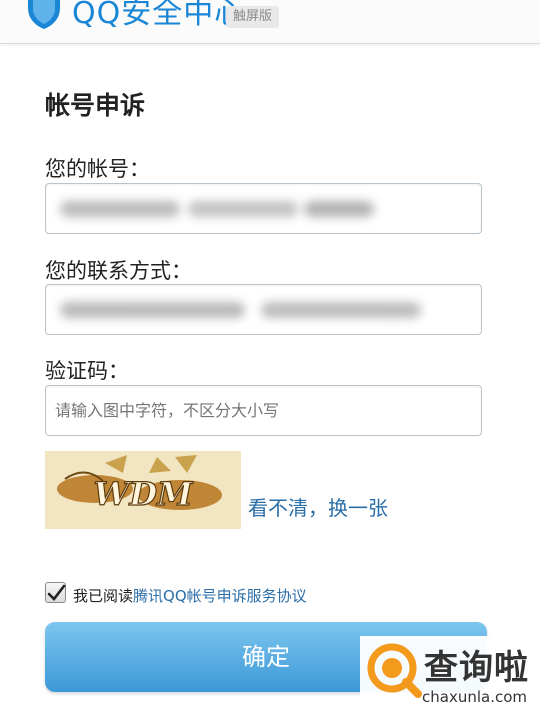 Image resolution: width=540 pixels, height=726 pixels. What do you see at coordinates (44, 14) in the screenshot?
I see `shield-logo-icon` at bounding box center [44, 14].